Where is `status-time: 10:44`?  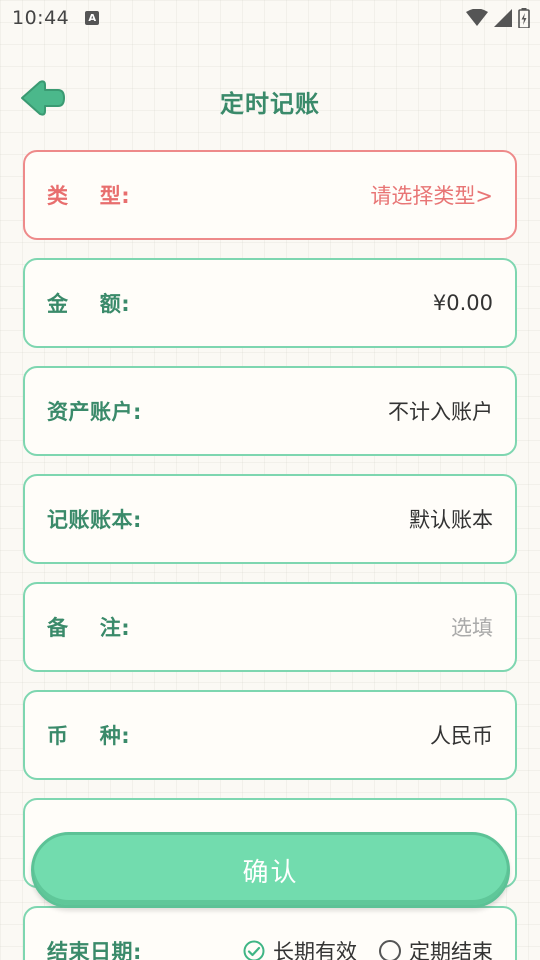 status-time: 10:44 is located at coordinates (41, 18).